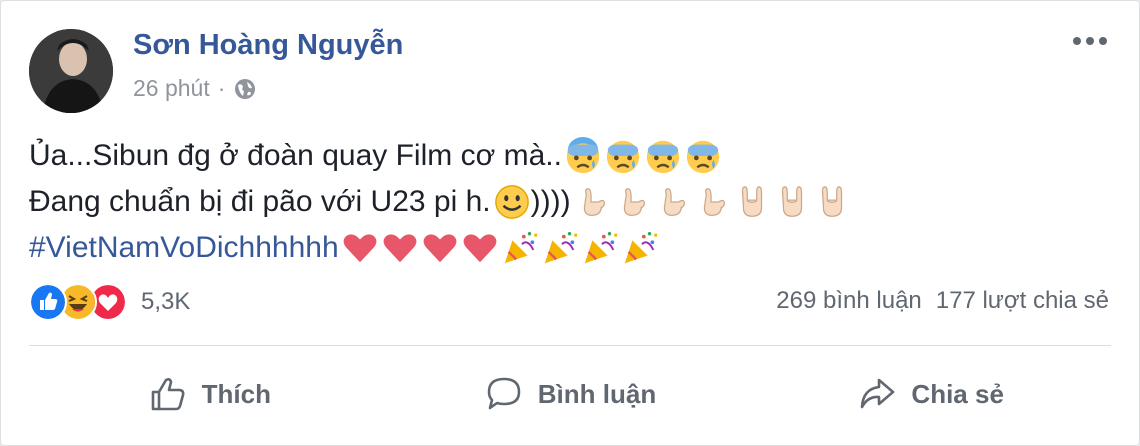  I want to click on share-label: Chia sẻ, so click(957, 393).